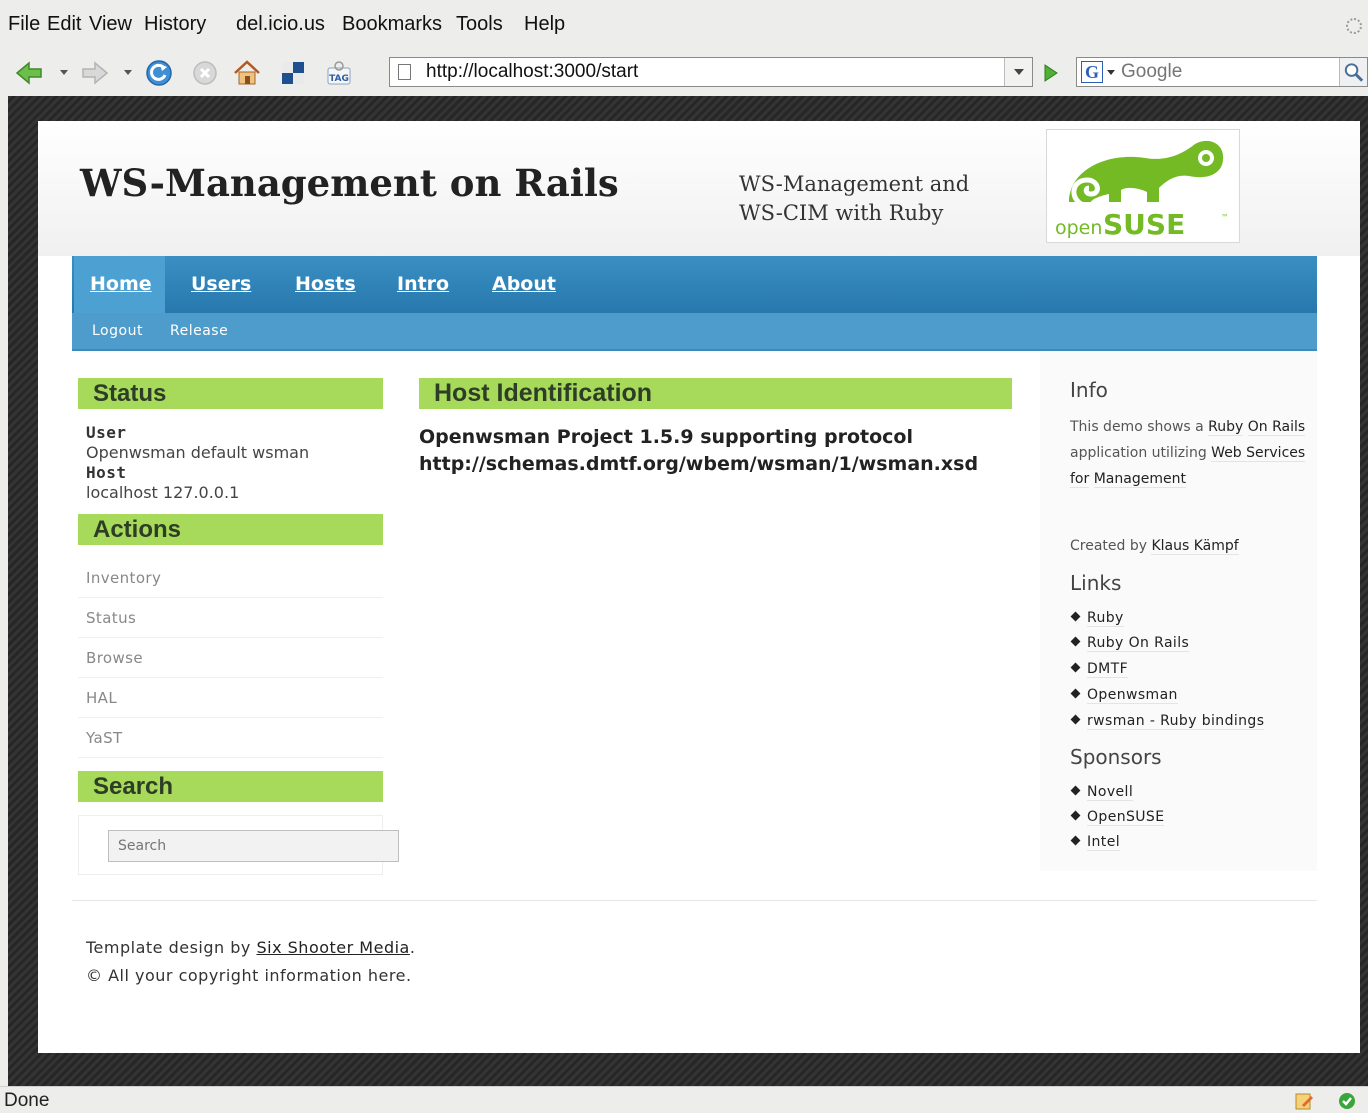  What do you see at coordinates (349, 183) in the screenshot?
I see `site-title: WS-Management on Rails` at bounding box center [349, 183].